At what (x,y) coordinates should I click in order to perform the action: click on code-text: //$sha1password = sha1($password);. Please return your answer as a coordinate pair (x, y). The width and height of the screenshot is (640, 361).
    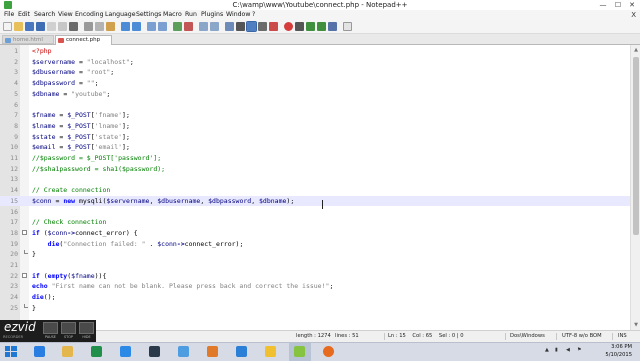
    Looking at the image, I should click on (98, 169).